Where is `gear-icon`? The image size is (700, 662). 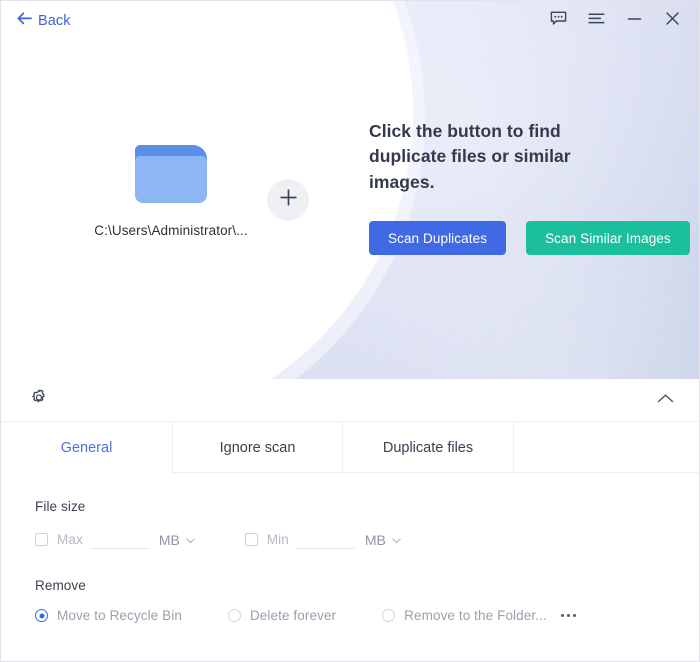
gear-icon is located at coordinates (39, 400).